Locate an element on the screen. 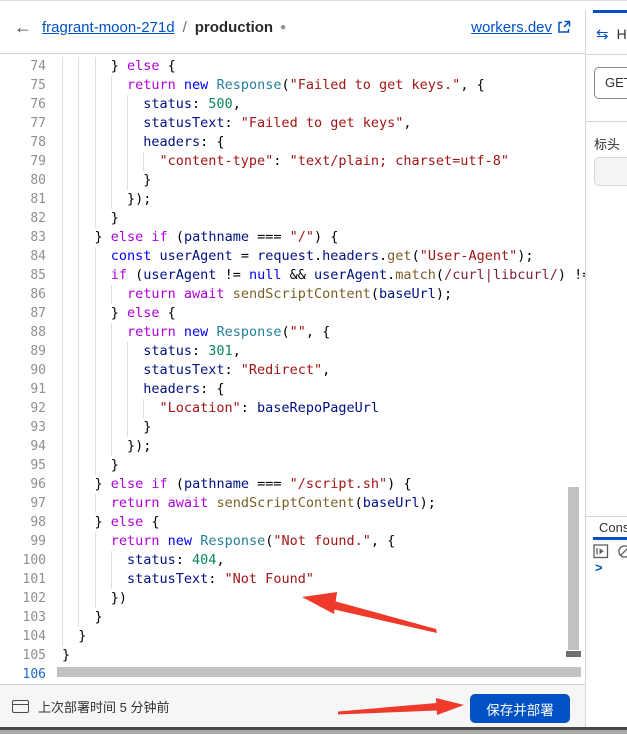  code-line: return new Response("", { is located at coordinates (323, 332).